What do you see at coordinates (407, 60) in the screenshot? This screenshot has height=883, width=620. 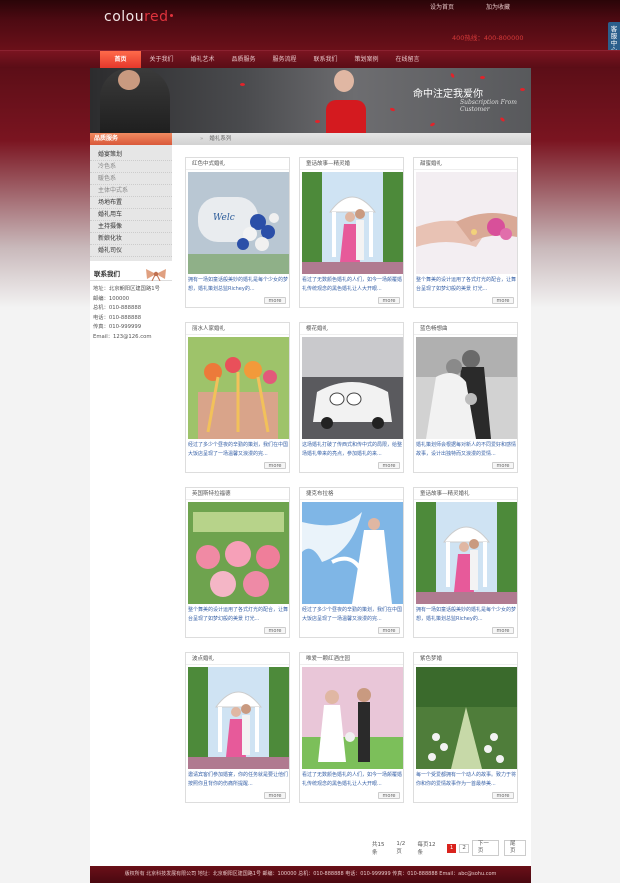 I see `nav-item-message: 在线留言` at bounding box center [407, 60].